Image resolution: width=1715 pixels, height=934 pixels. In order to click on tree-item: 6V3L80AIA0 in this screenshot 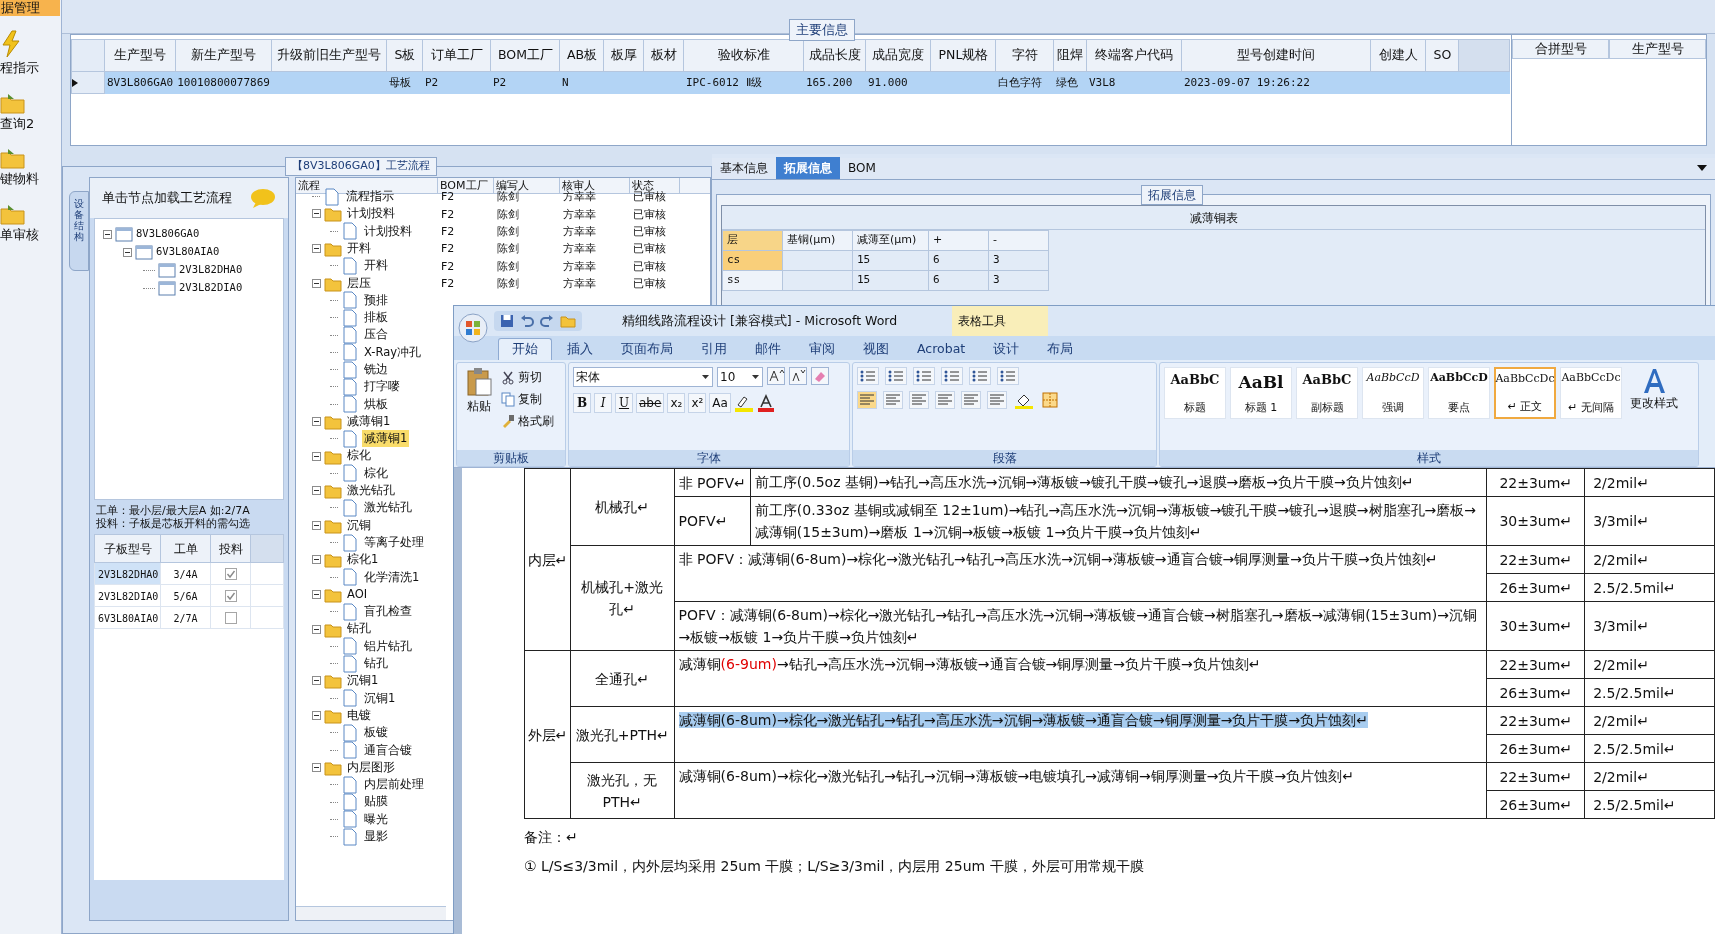, I will do `click(188, 252)`.